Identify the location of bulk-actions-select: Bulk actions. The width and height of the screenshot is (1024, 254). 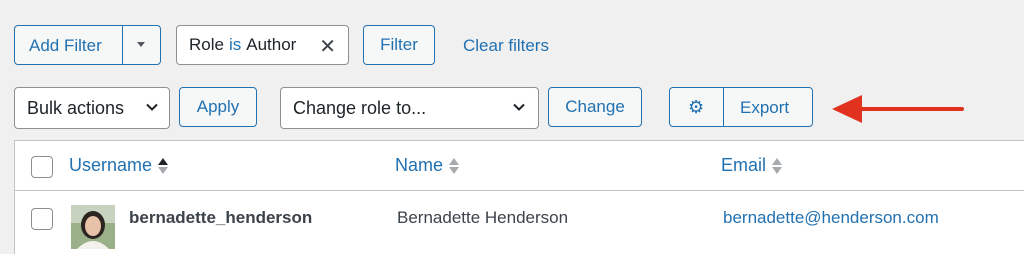
(92, 108).